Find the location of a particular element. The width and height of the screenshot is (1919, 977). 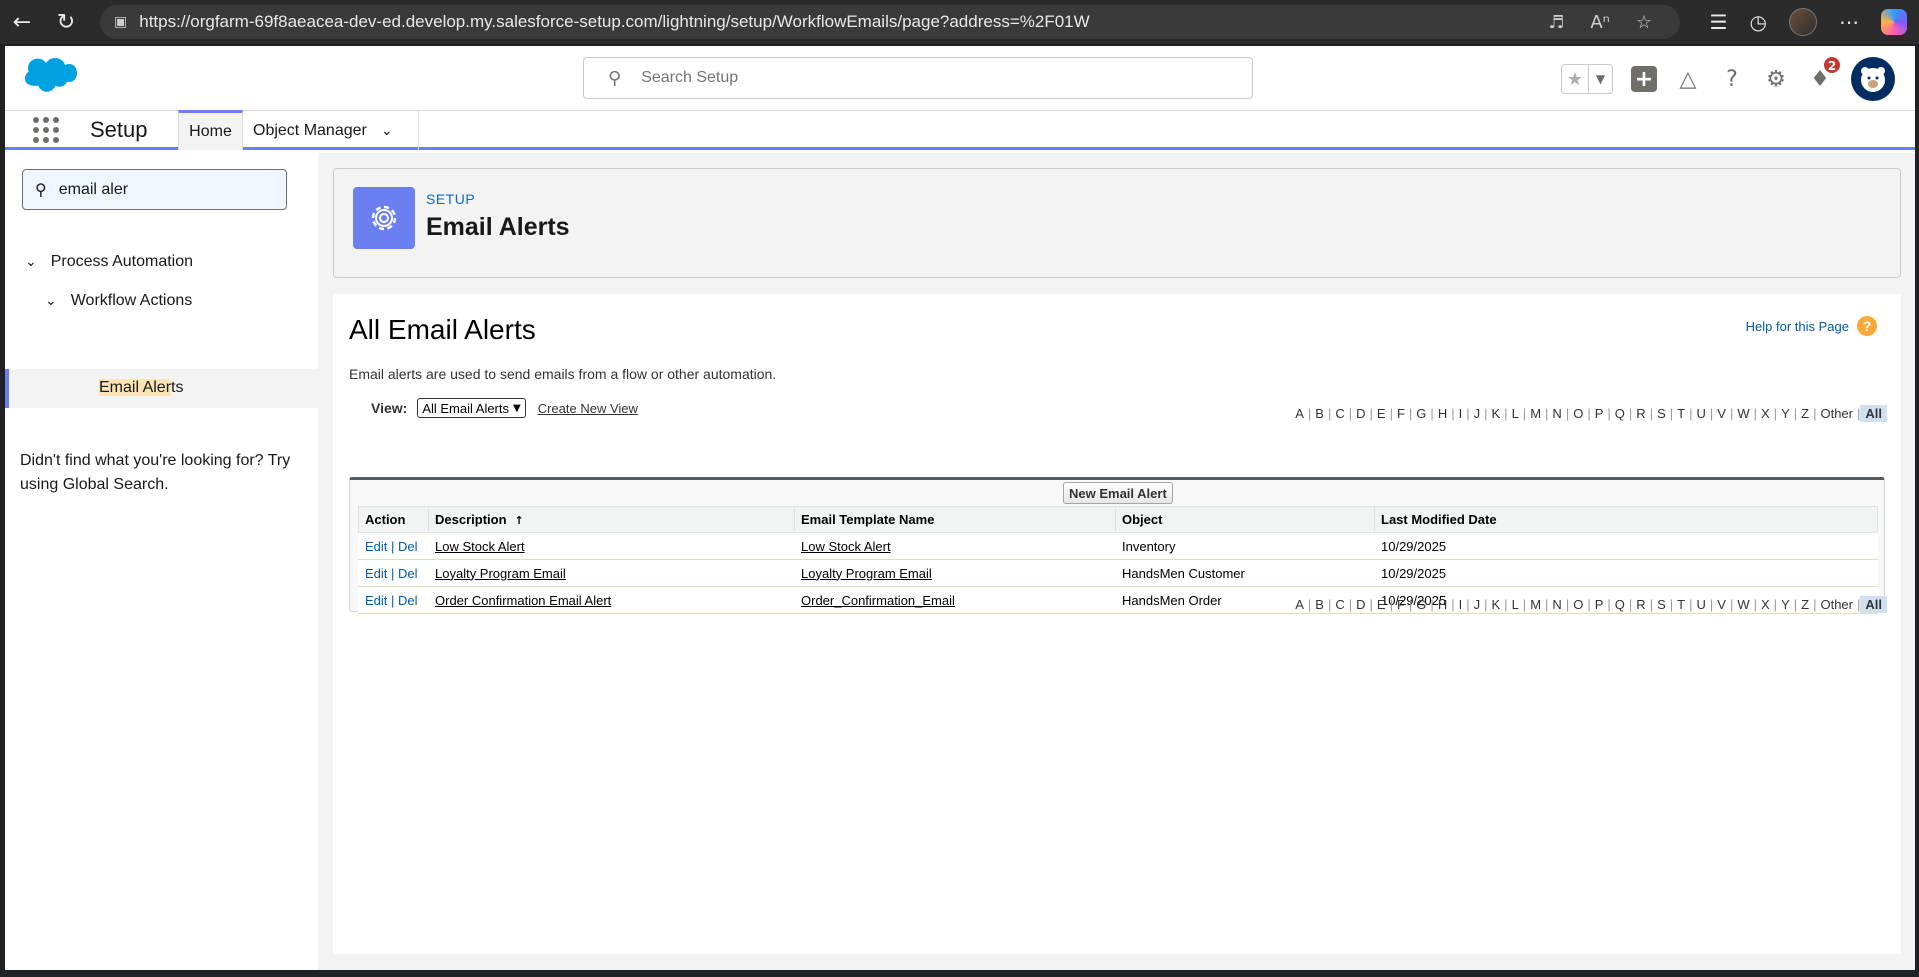

alphabet-filter-m: M is located at coordinates (1535, 604).